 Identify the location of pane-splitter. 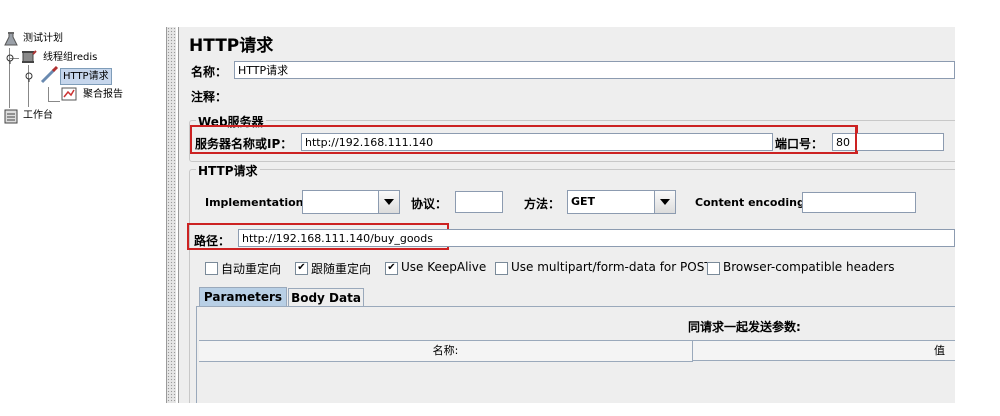
(171, 215).